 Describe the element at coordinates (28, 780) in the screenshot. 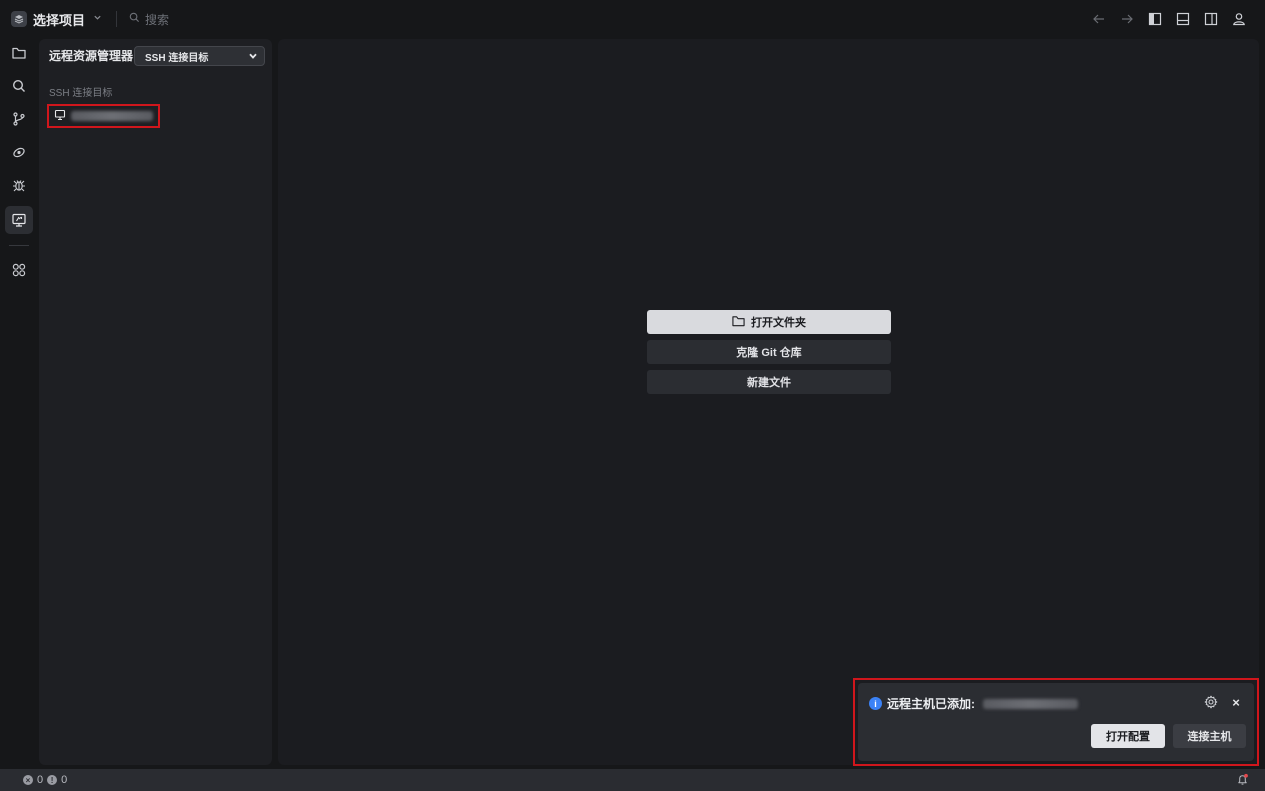

I see `error-icon: ×` at that location.